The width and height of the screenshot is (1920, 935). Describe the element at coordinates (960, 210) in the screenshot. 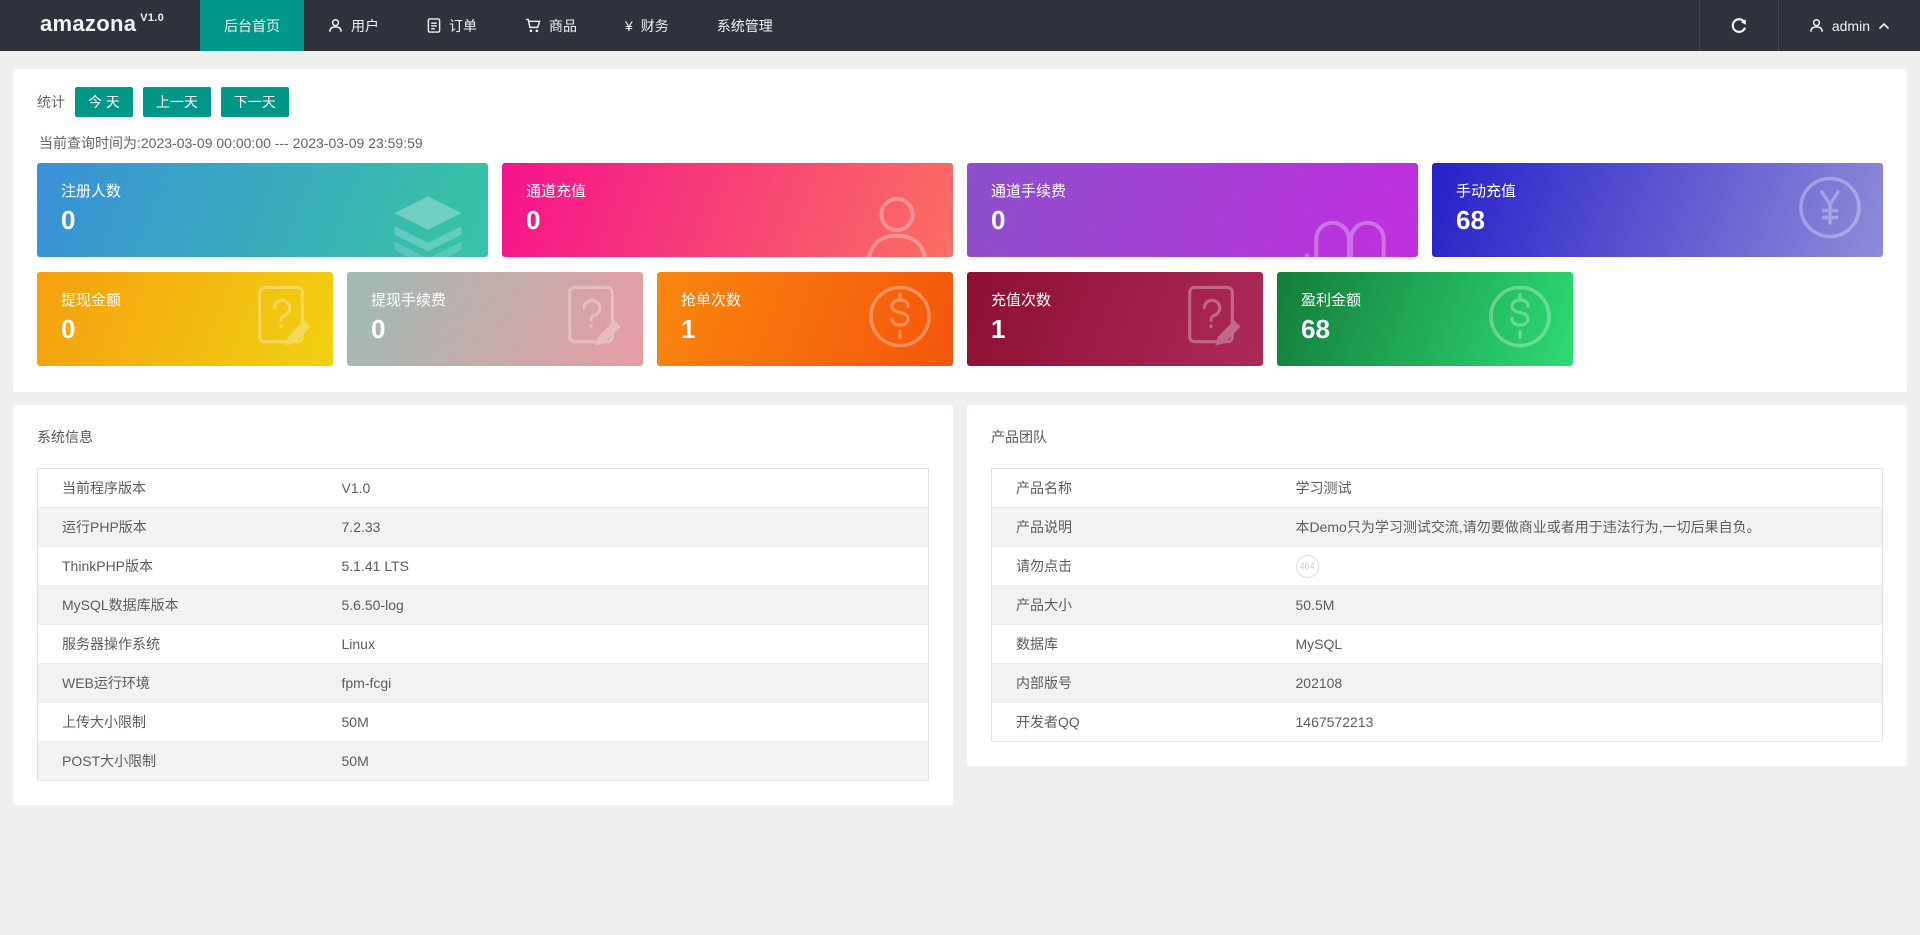

I see `stat-cards-row-1: 注册人数 0 通道充值 0 通道手续费 0 手动充值 68` at that location.